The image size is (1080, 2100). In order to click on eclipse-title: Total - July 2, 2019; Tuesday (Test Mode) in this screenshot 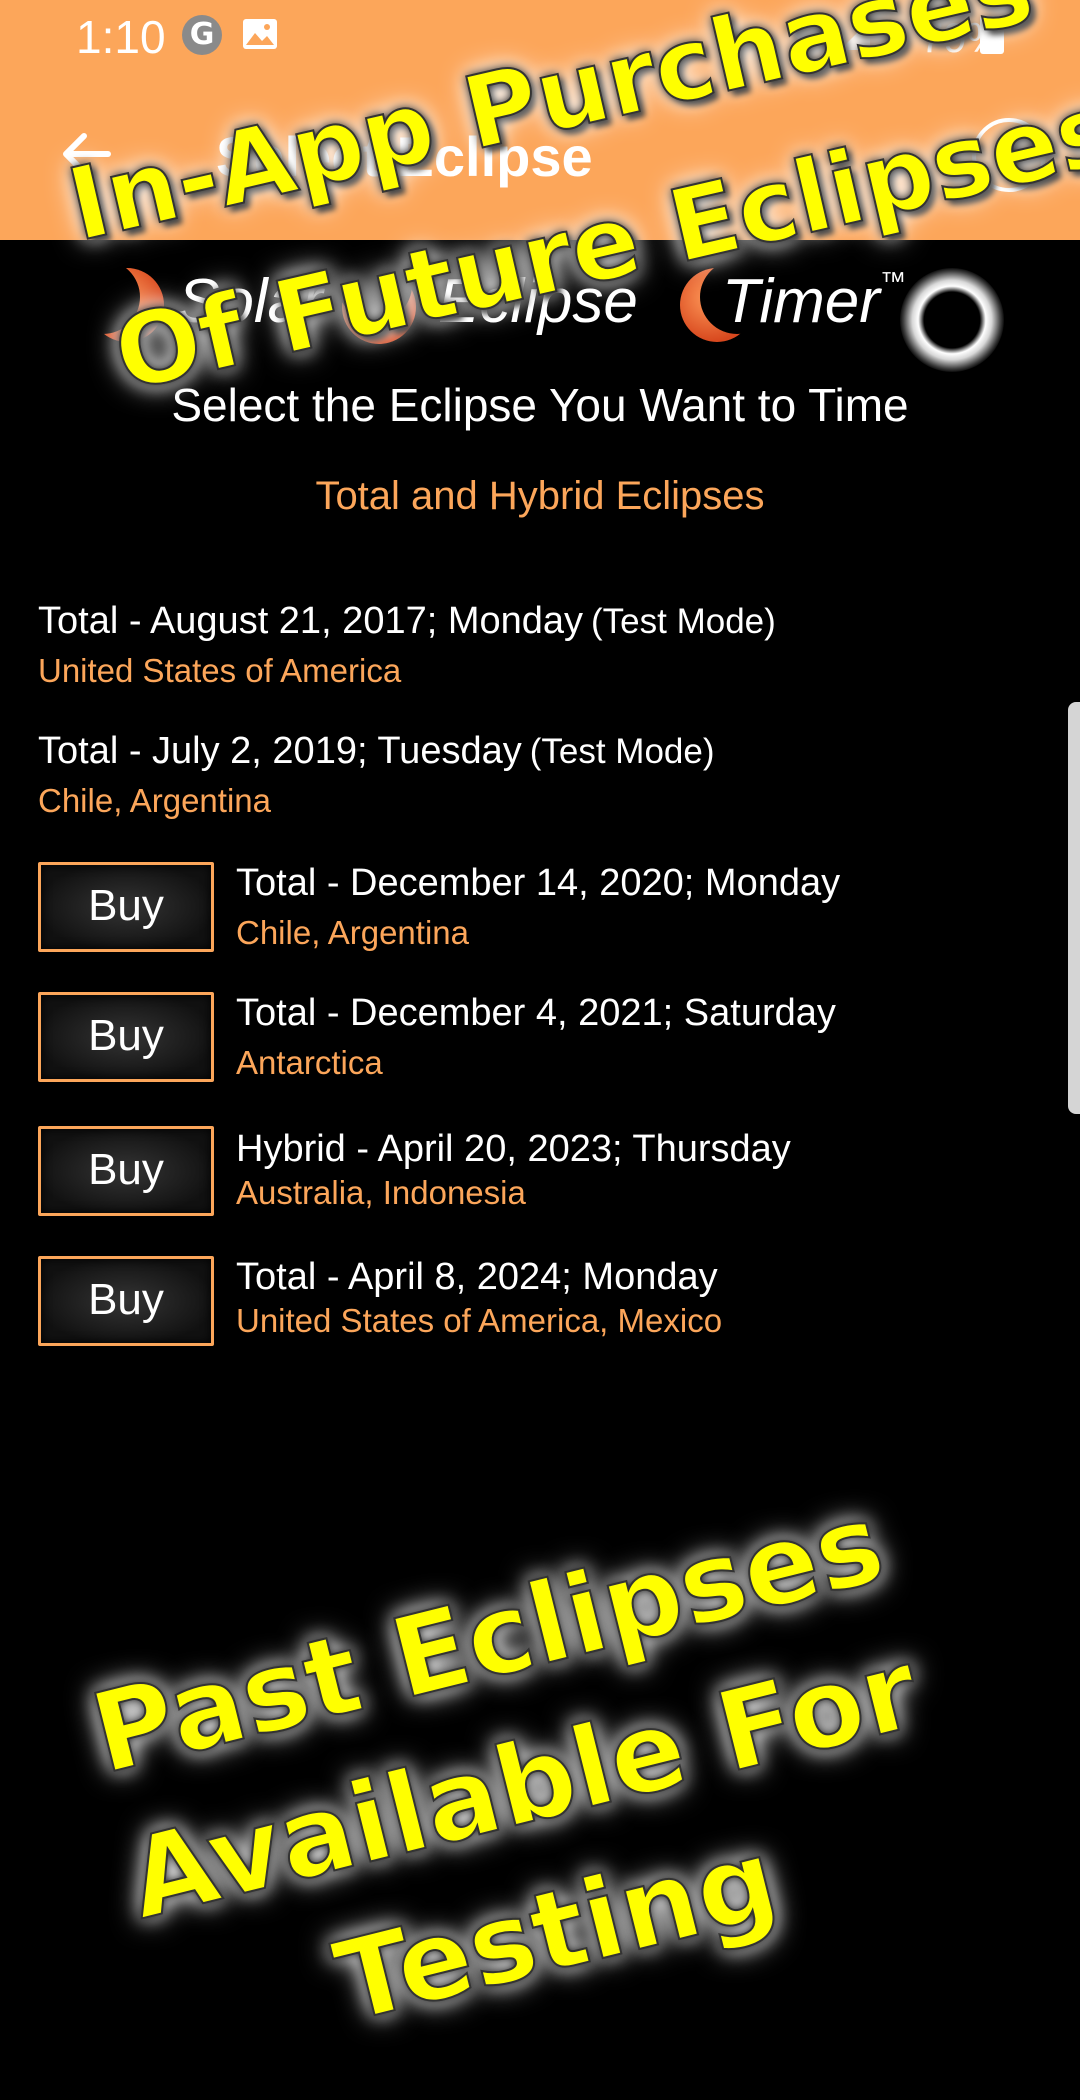, I will do `click(376, 751)`.